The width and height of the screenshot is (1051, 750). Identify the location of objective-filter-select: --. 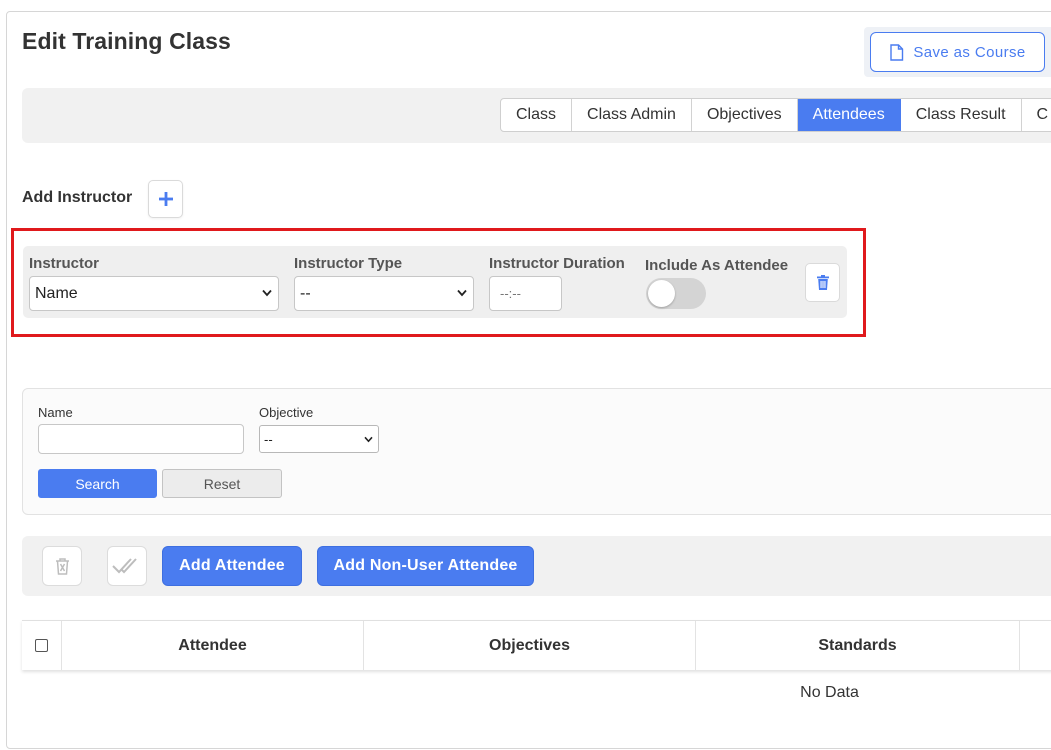
(319, 439).